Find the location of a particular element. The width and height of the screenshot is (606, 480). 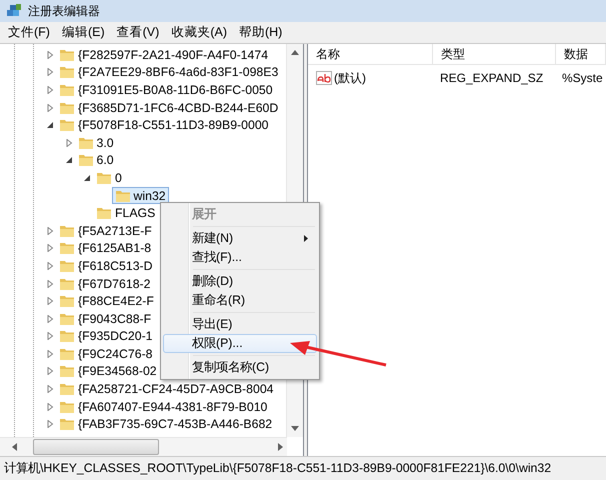

horizontal-scrollbar is located at coordinates (143, 446).